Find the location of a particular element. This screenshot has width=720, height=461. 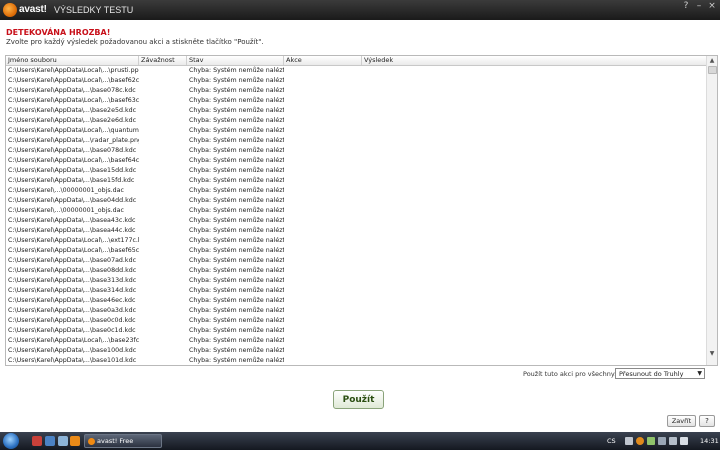

column-header-result: Výsledek is located at coordinates (534, 60).